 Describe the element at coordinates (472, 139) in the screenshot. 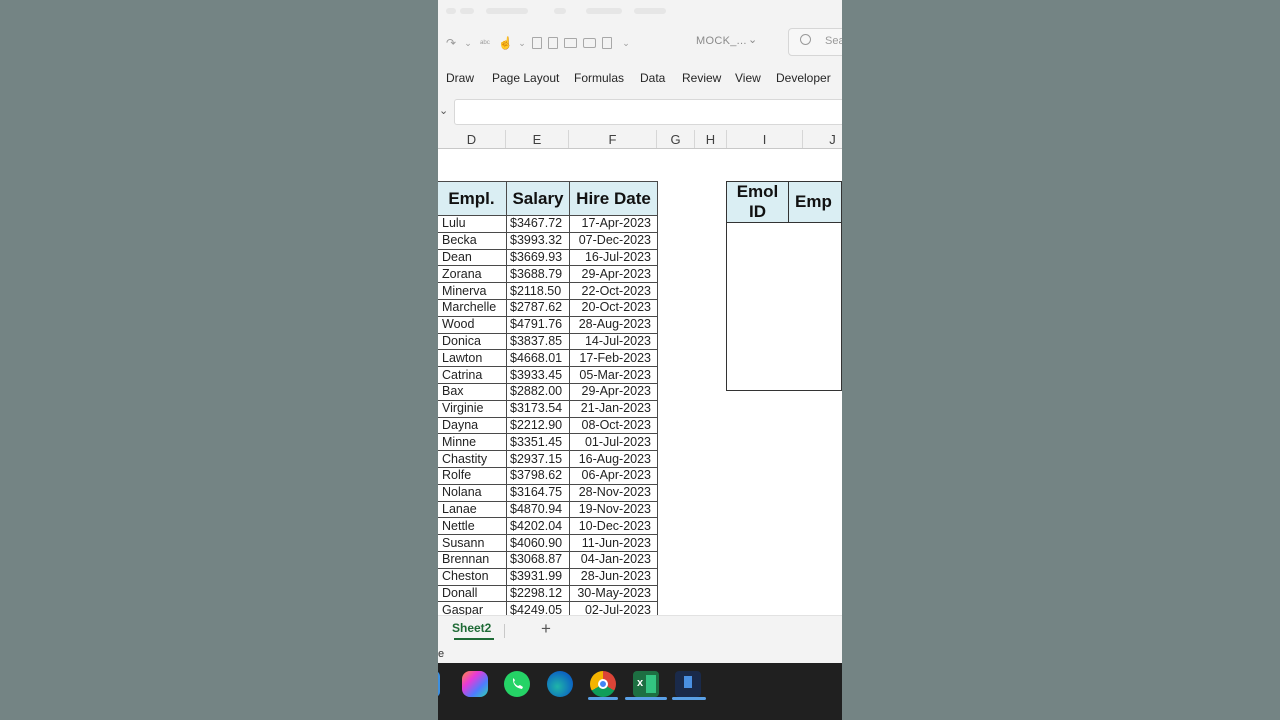

I see `column-header-d: D` at that location.